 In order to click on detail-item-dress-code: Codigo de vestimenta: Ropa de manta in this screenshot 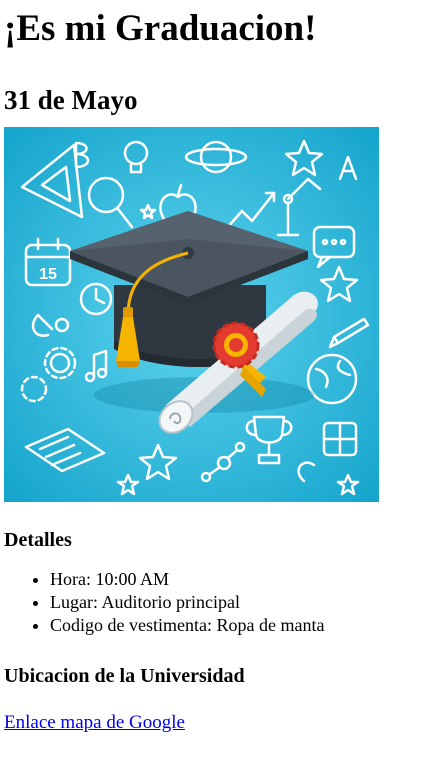, I will do `click(240, 625)`.